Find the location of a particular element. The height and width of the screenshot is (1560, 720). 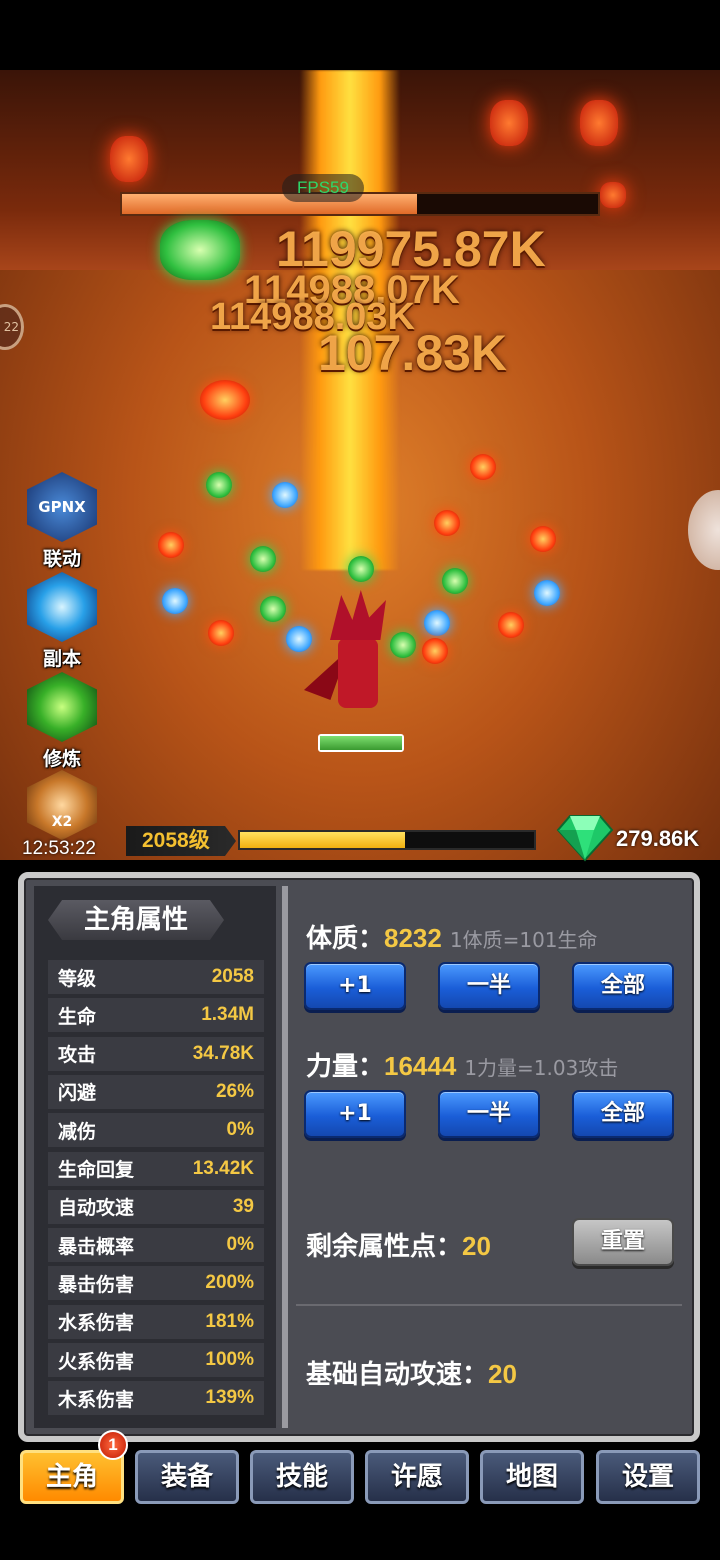

vortex-icon is located at coordinates (62, 607).